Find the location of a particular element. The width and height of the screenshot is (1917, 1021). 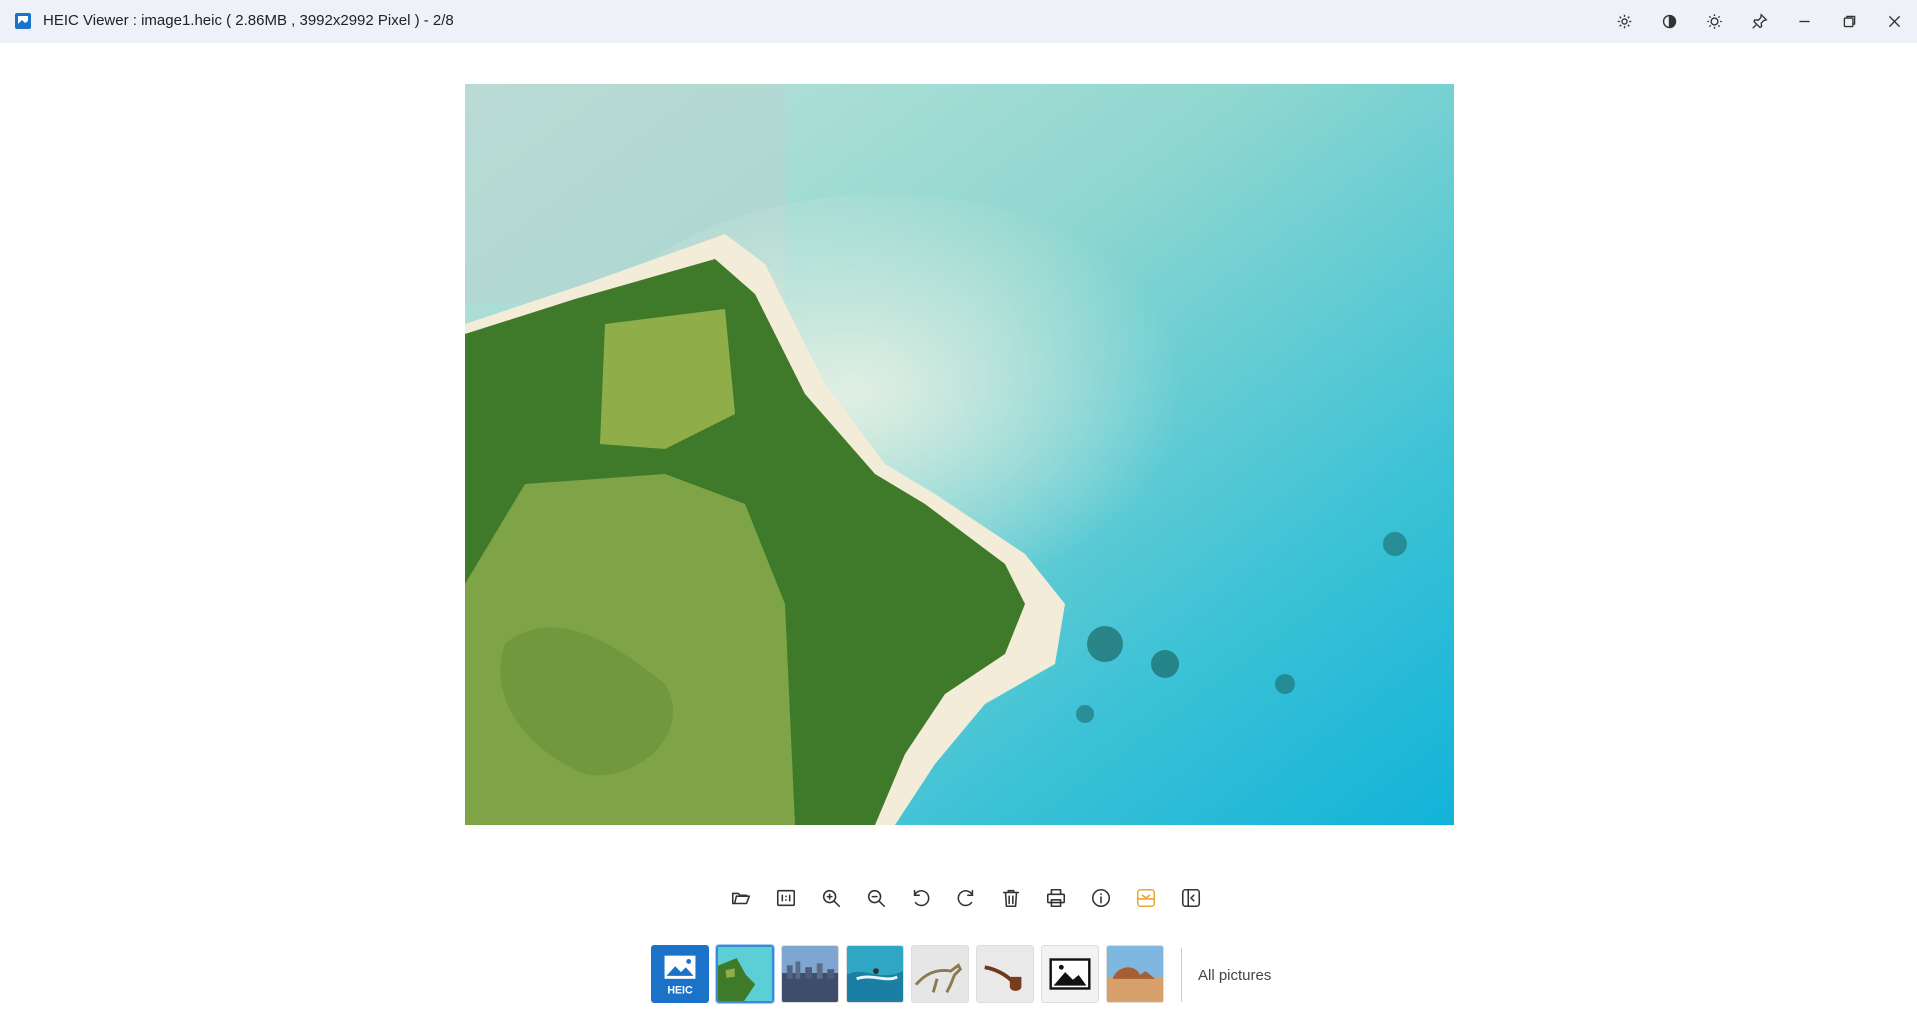

delete-icon is located at coordinates (1010, 898).